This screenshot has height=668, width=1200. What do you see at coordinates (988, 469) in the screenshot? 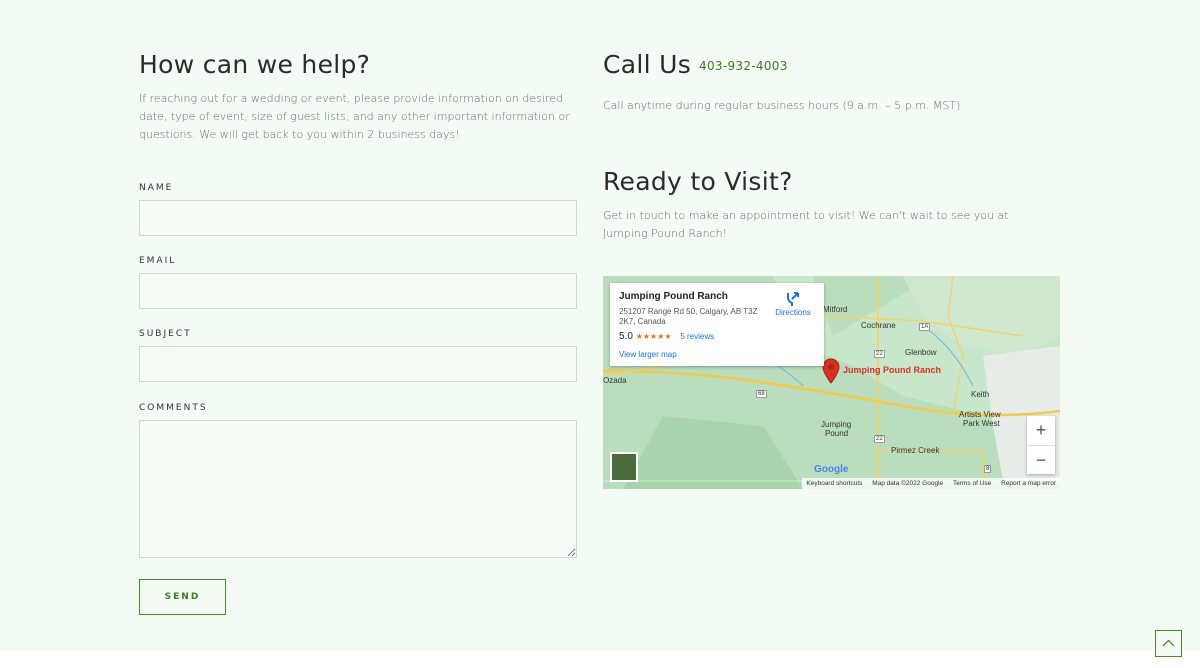
I see `road-8: 8` at bounding box center [988, 469].